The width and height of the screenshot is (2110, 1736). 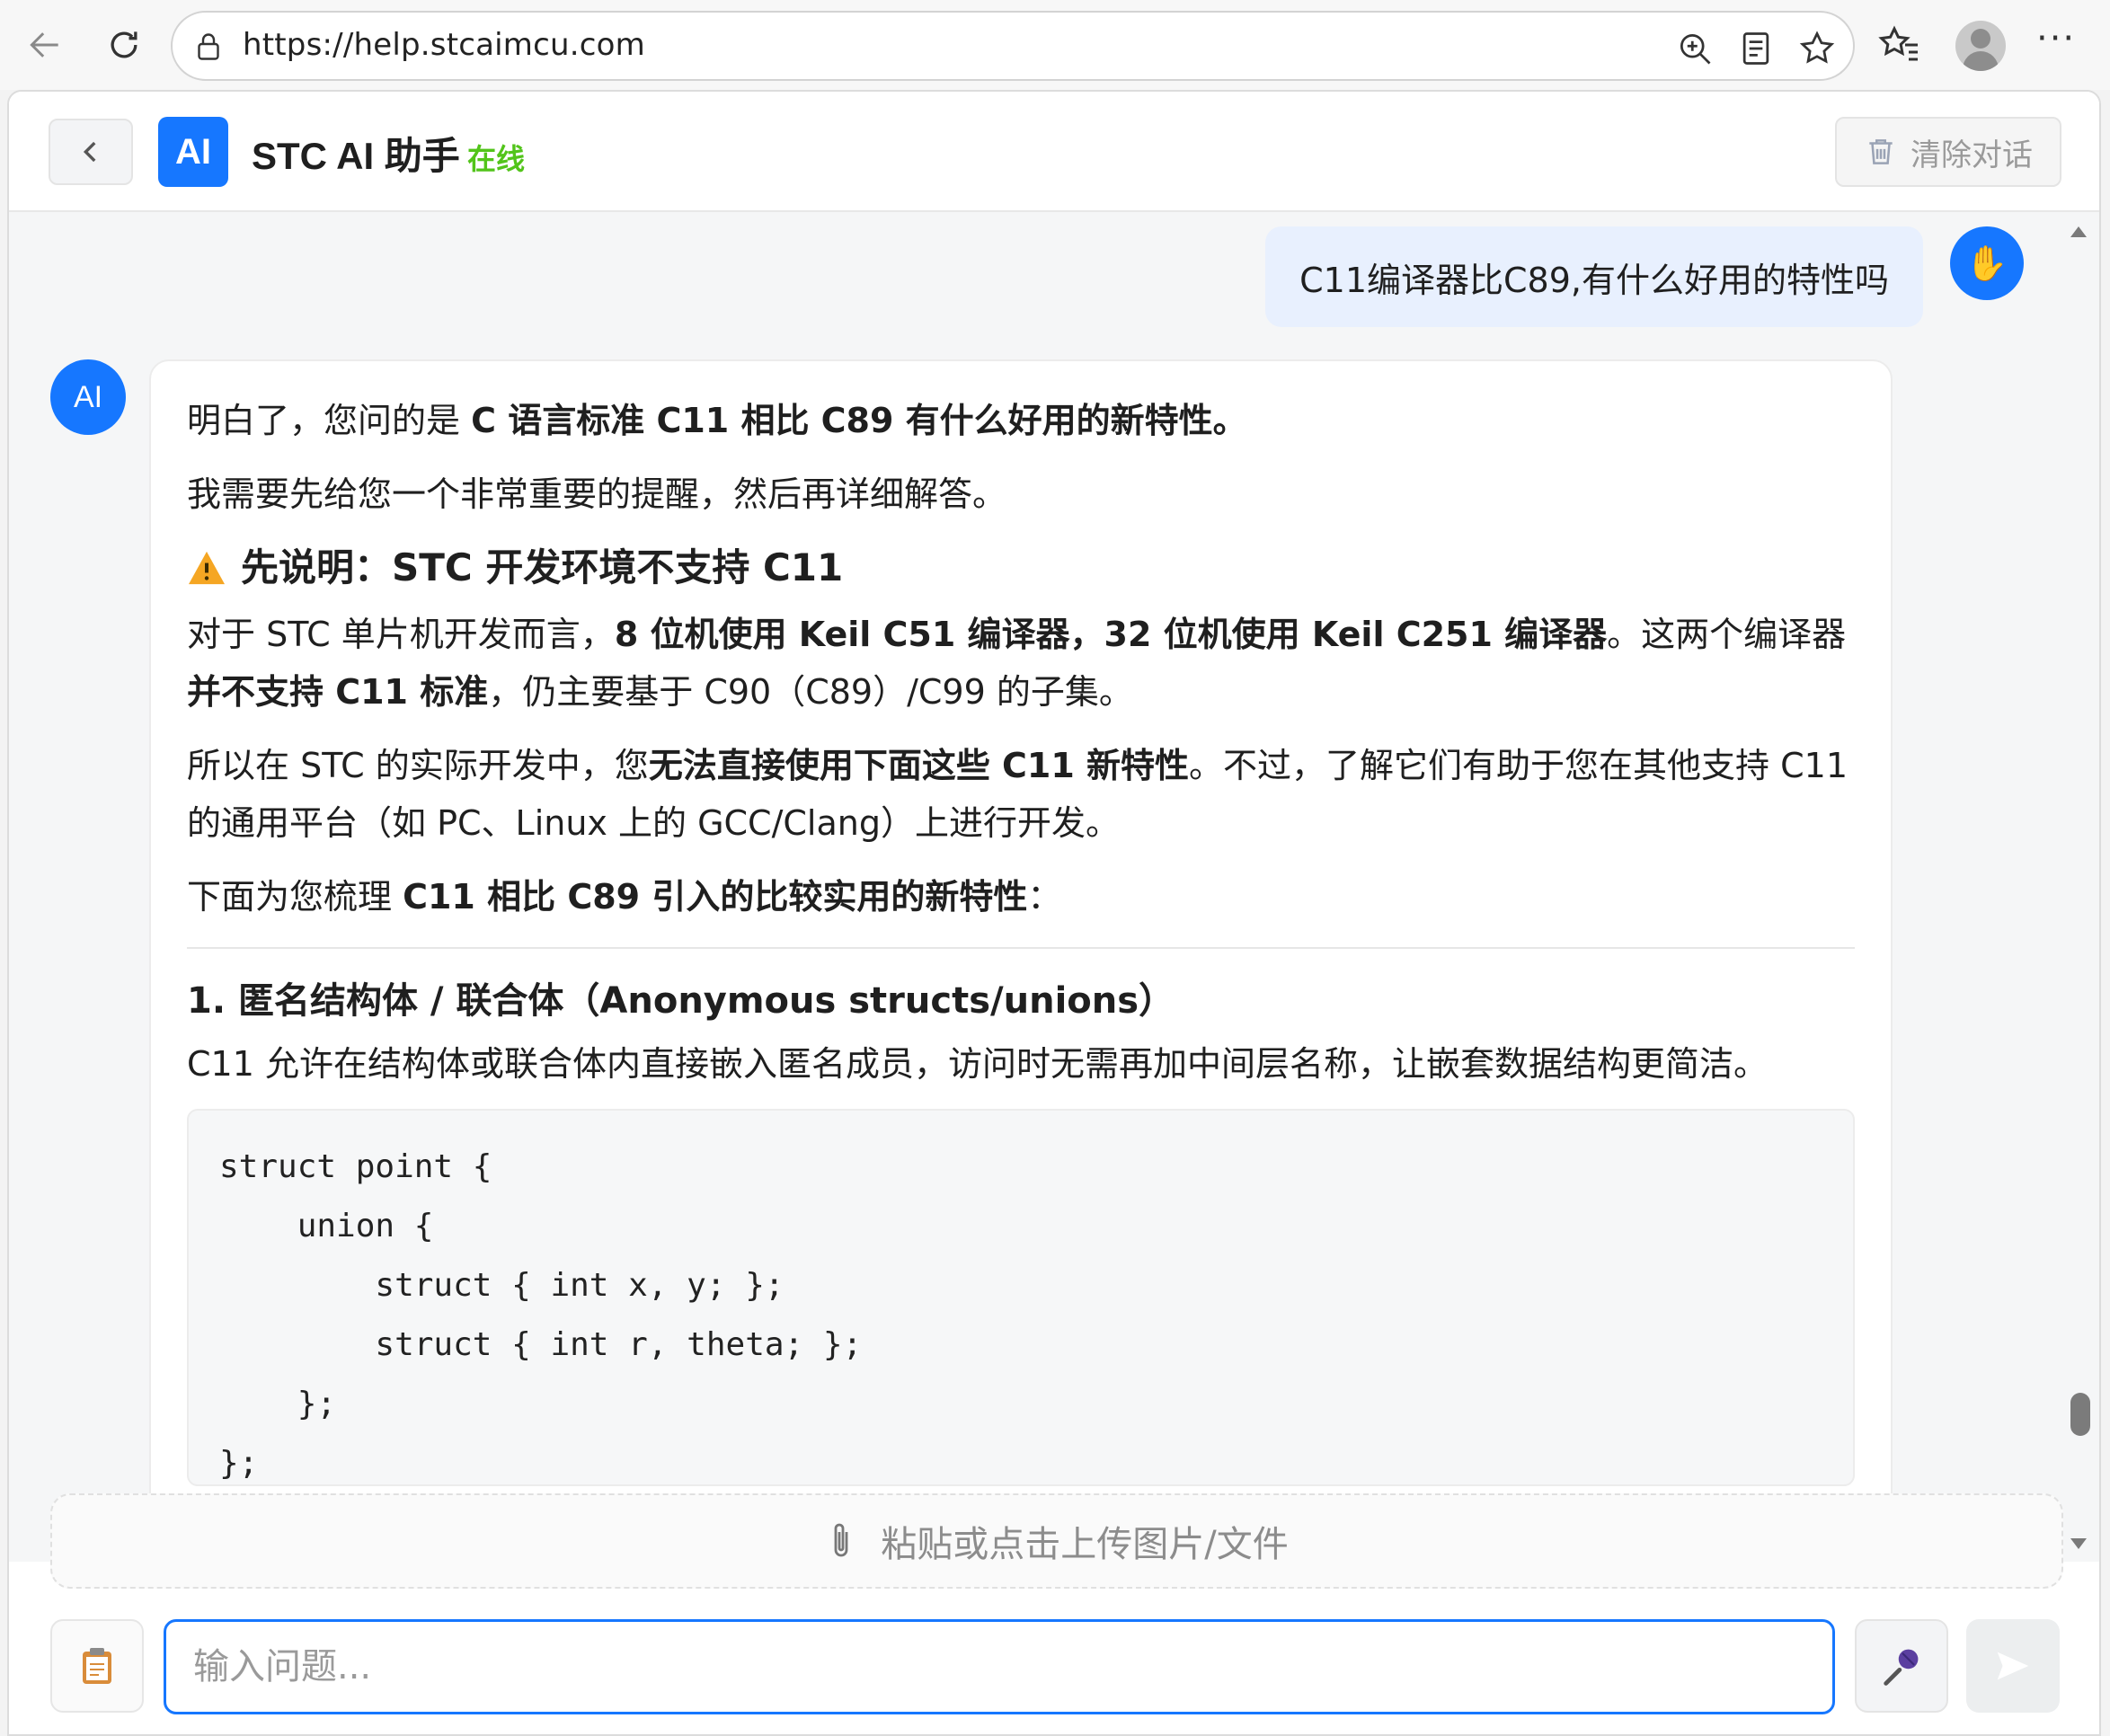 What do you see at coordinates (1756, 48) in the screenshot?
I see `reader-mode-icon` at bounding box center [1756, 48].